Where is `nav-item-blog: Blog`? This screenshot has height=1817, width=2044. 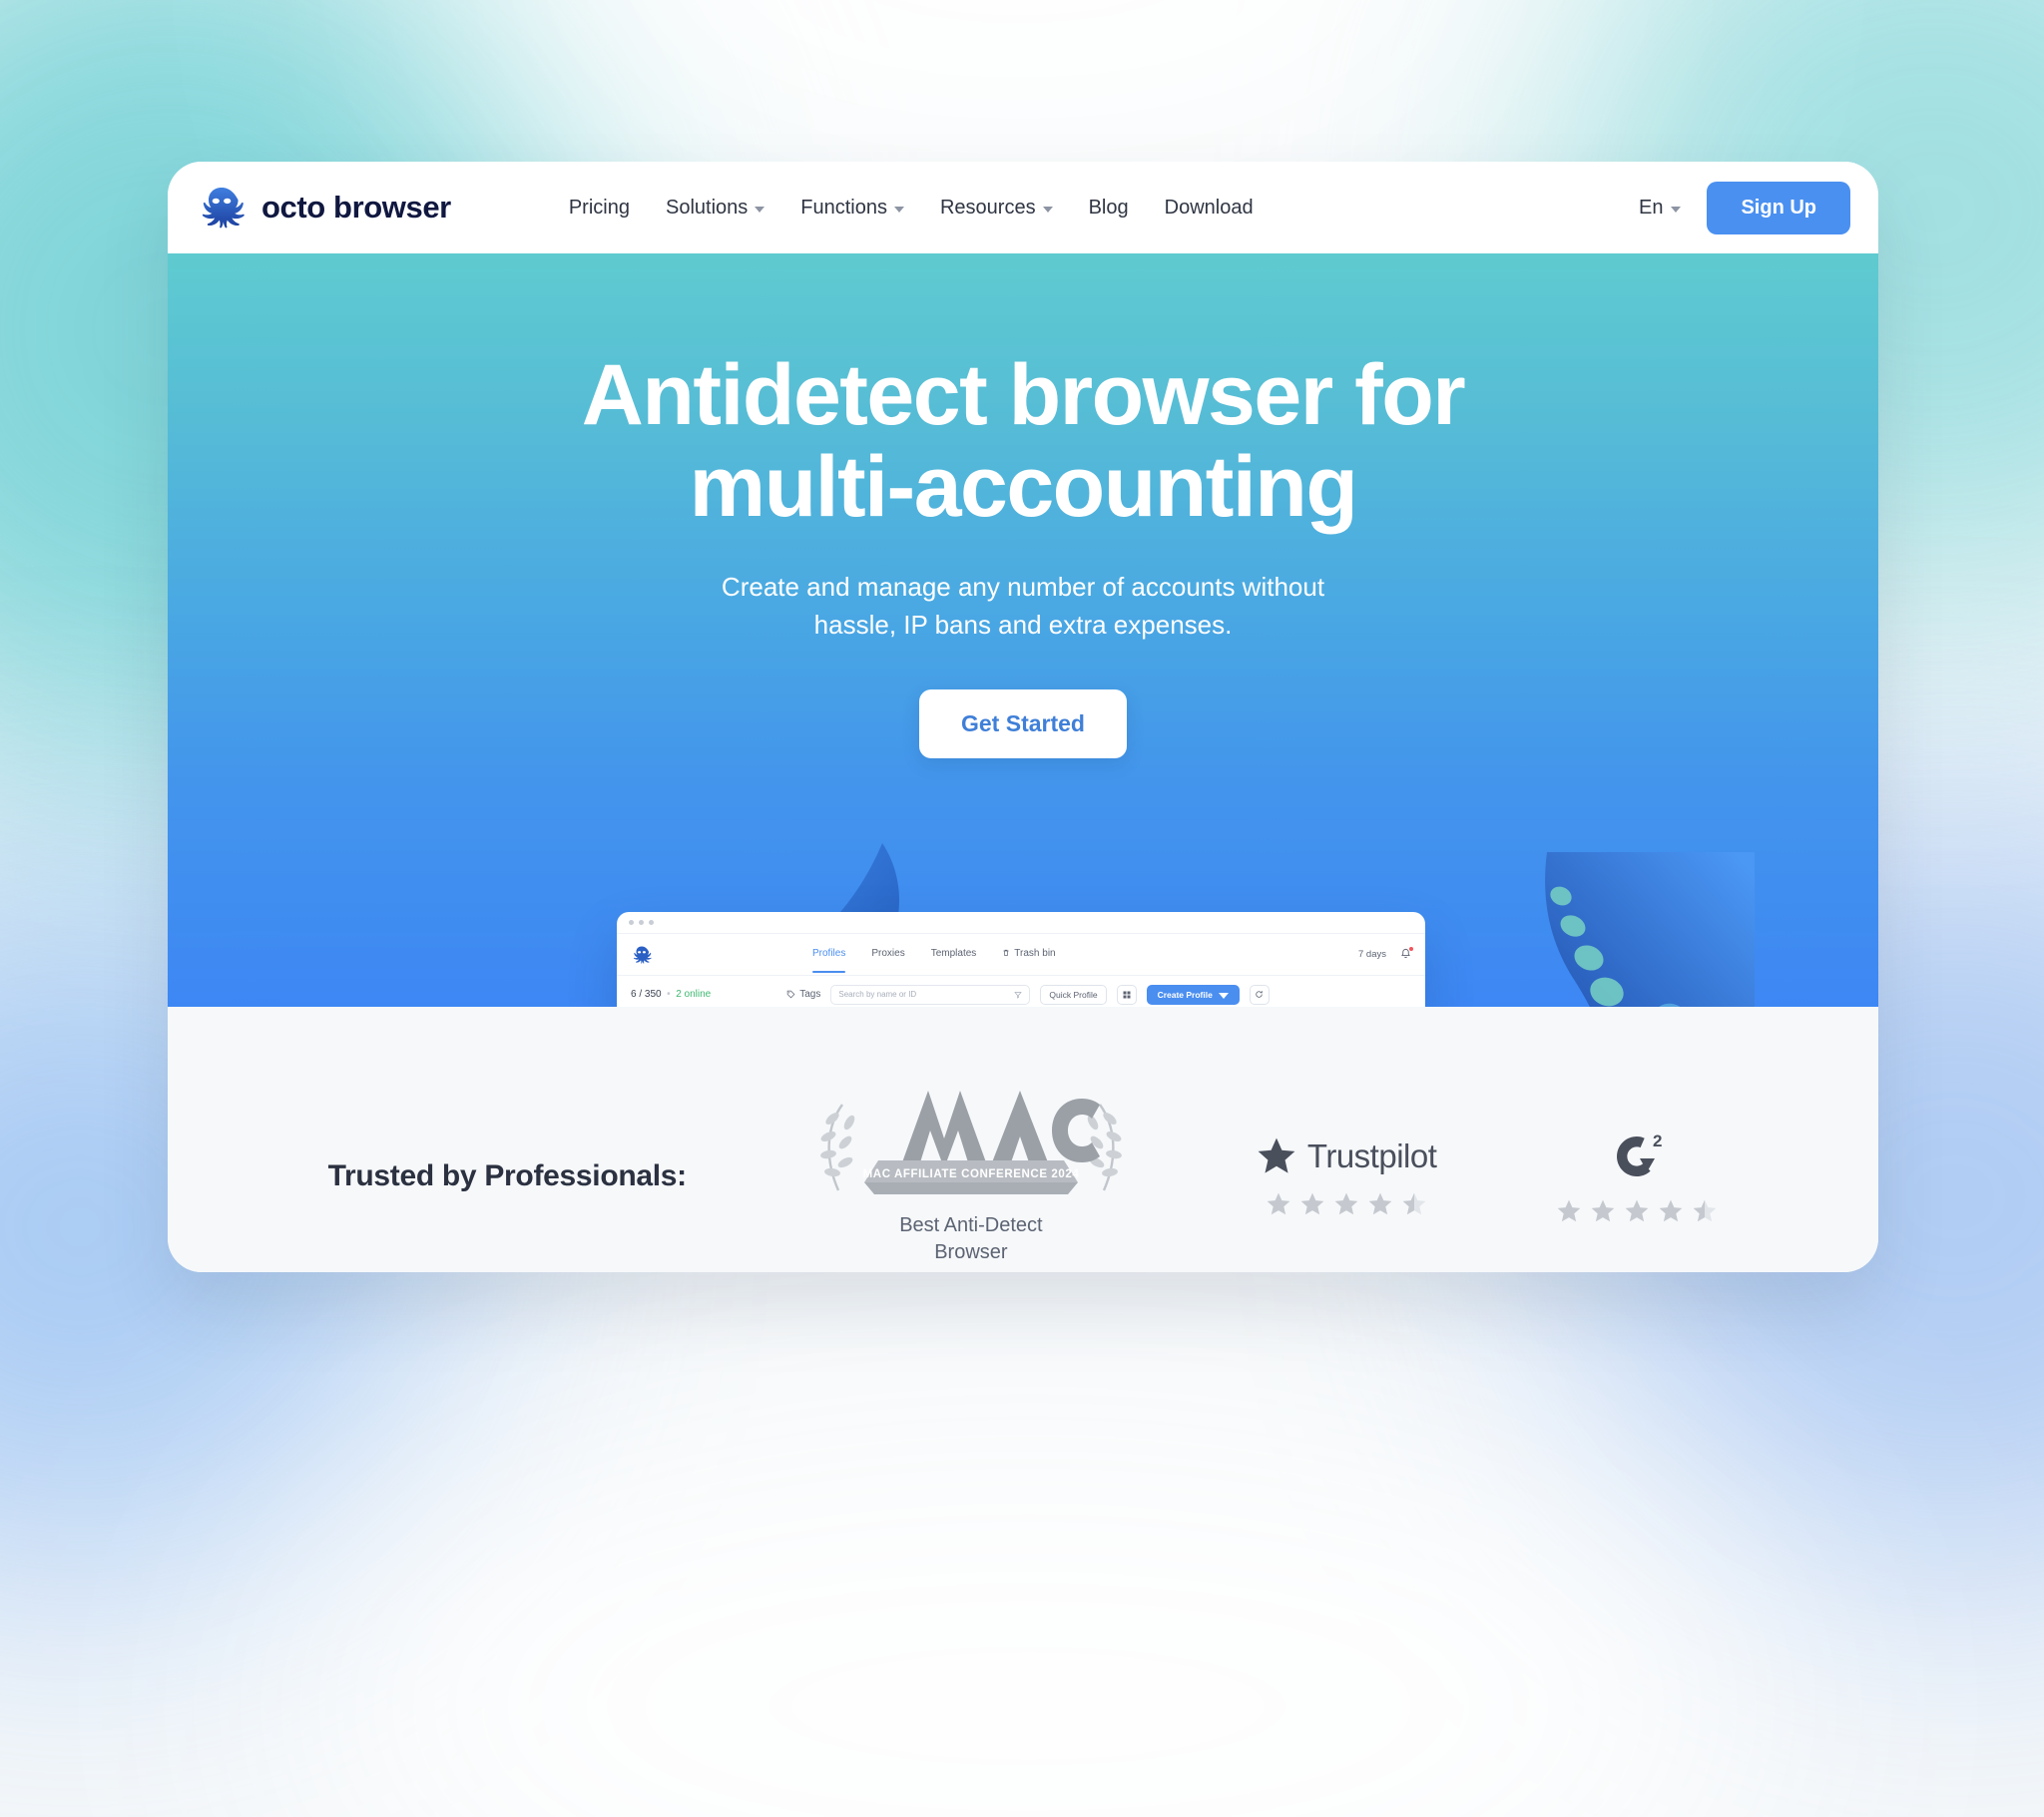
nav-item-blog: Blog is located at coordinates (1109, 208).